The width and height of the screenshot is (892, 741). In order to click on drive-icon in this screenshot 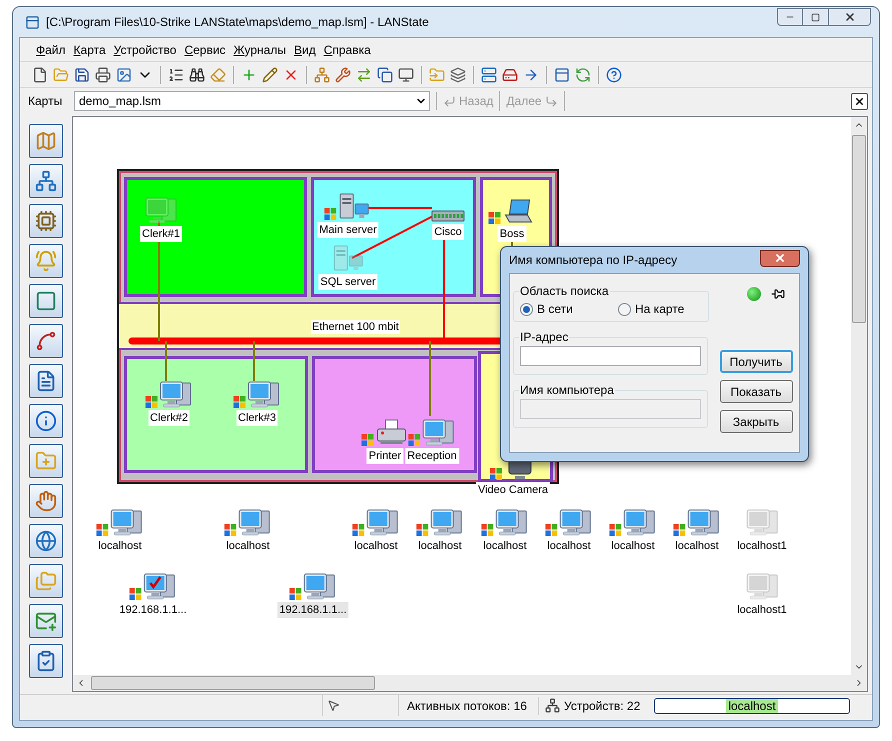, I will do `click(510, 74)`.